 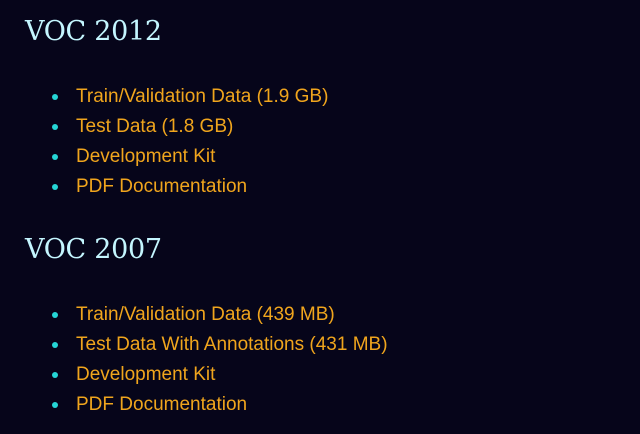 What do you see at coordinates (202, 96) in the screenshot?
I see `trainval-data-link: Train/Validation Data (1.9 GB)` at bounding box center [202, 96].